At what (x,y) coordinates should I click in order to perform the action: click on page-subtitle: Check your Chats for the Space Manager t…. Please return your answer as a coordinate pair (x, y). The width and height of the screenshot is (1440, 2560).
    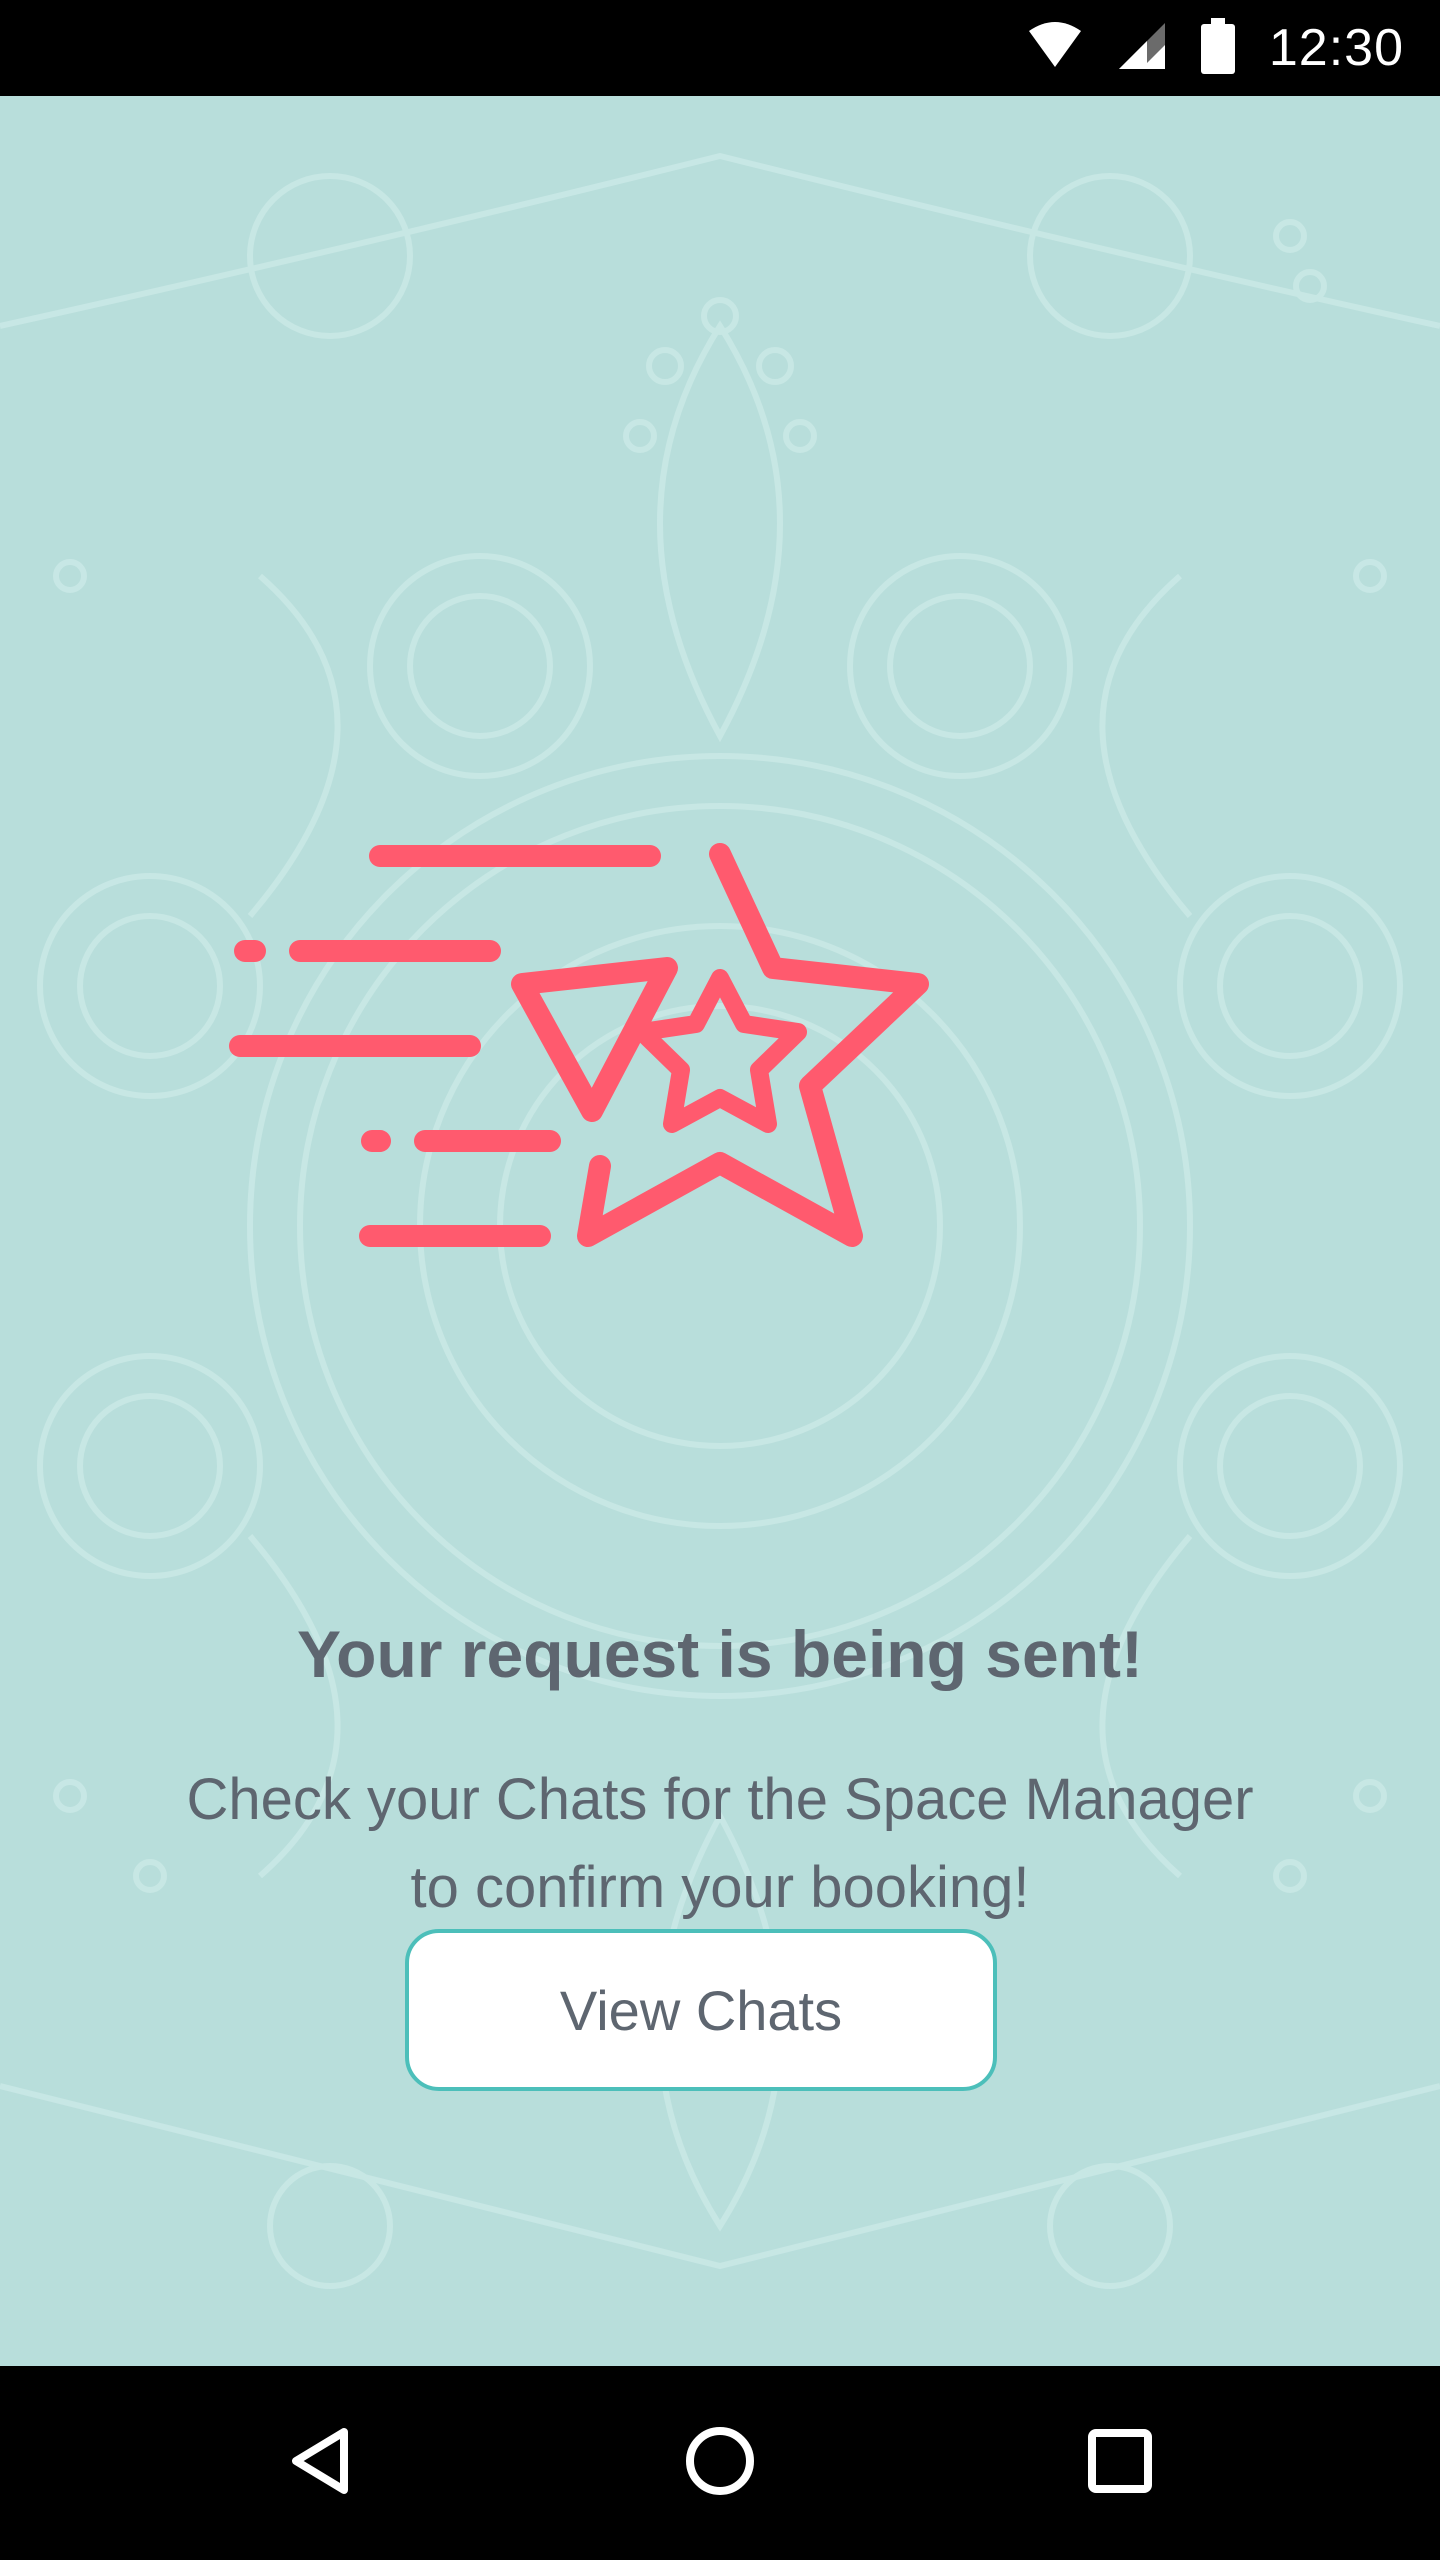
    Looking at the image, I should click on (720, 1843).